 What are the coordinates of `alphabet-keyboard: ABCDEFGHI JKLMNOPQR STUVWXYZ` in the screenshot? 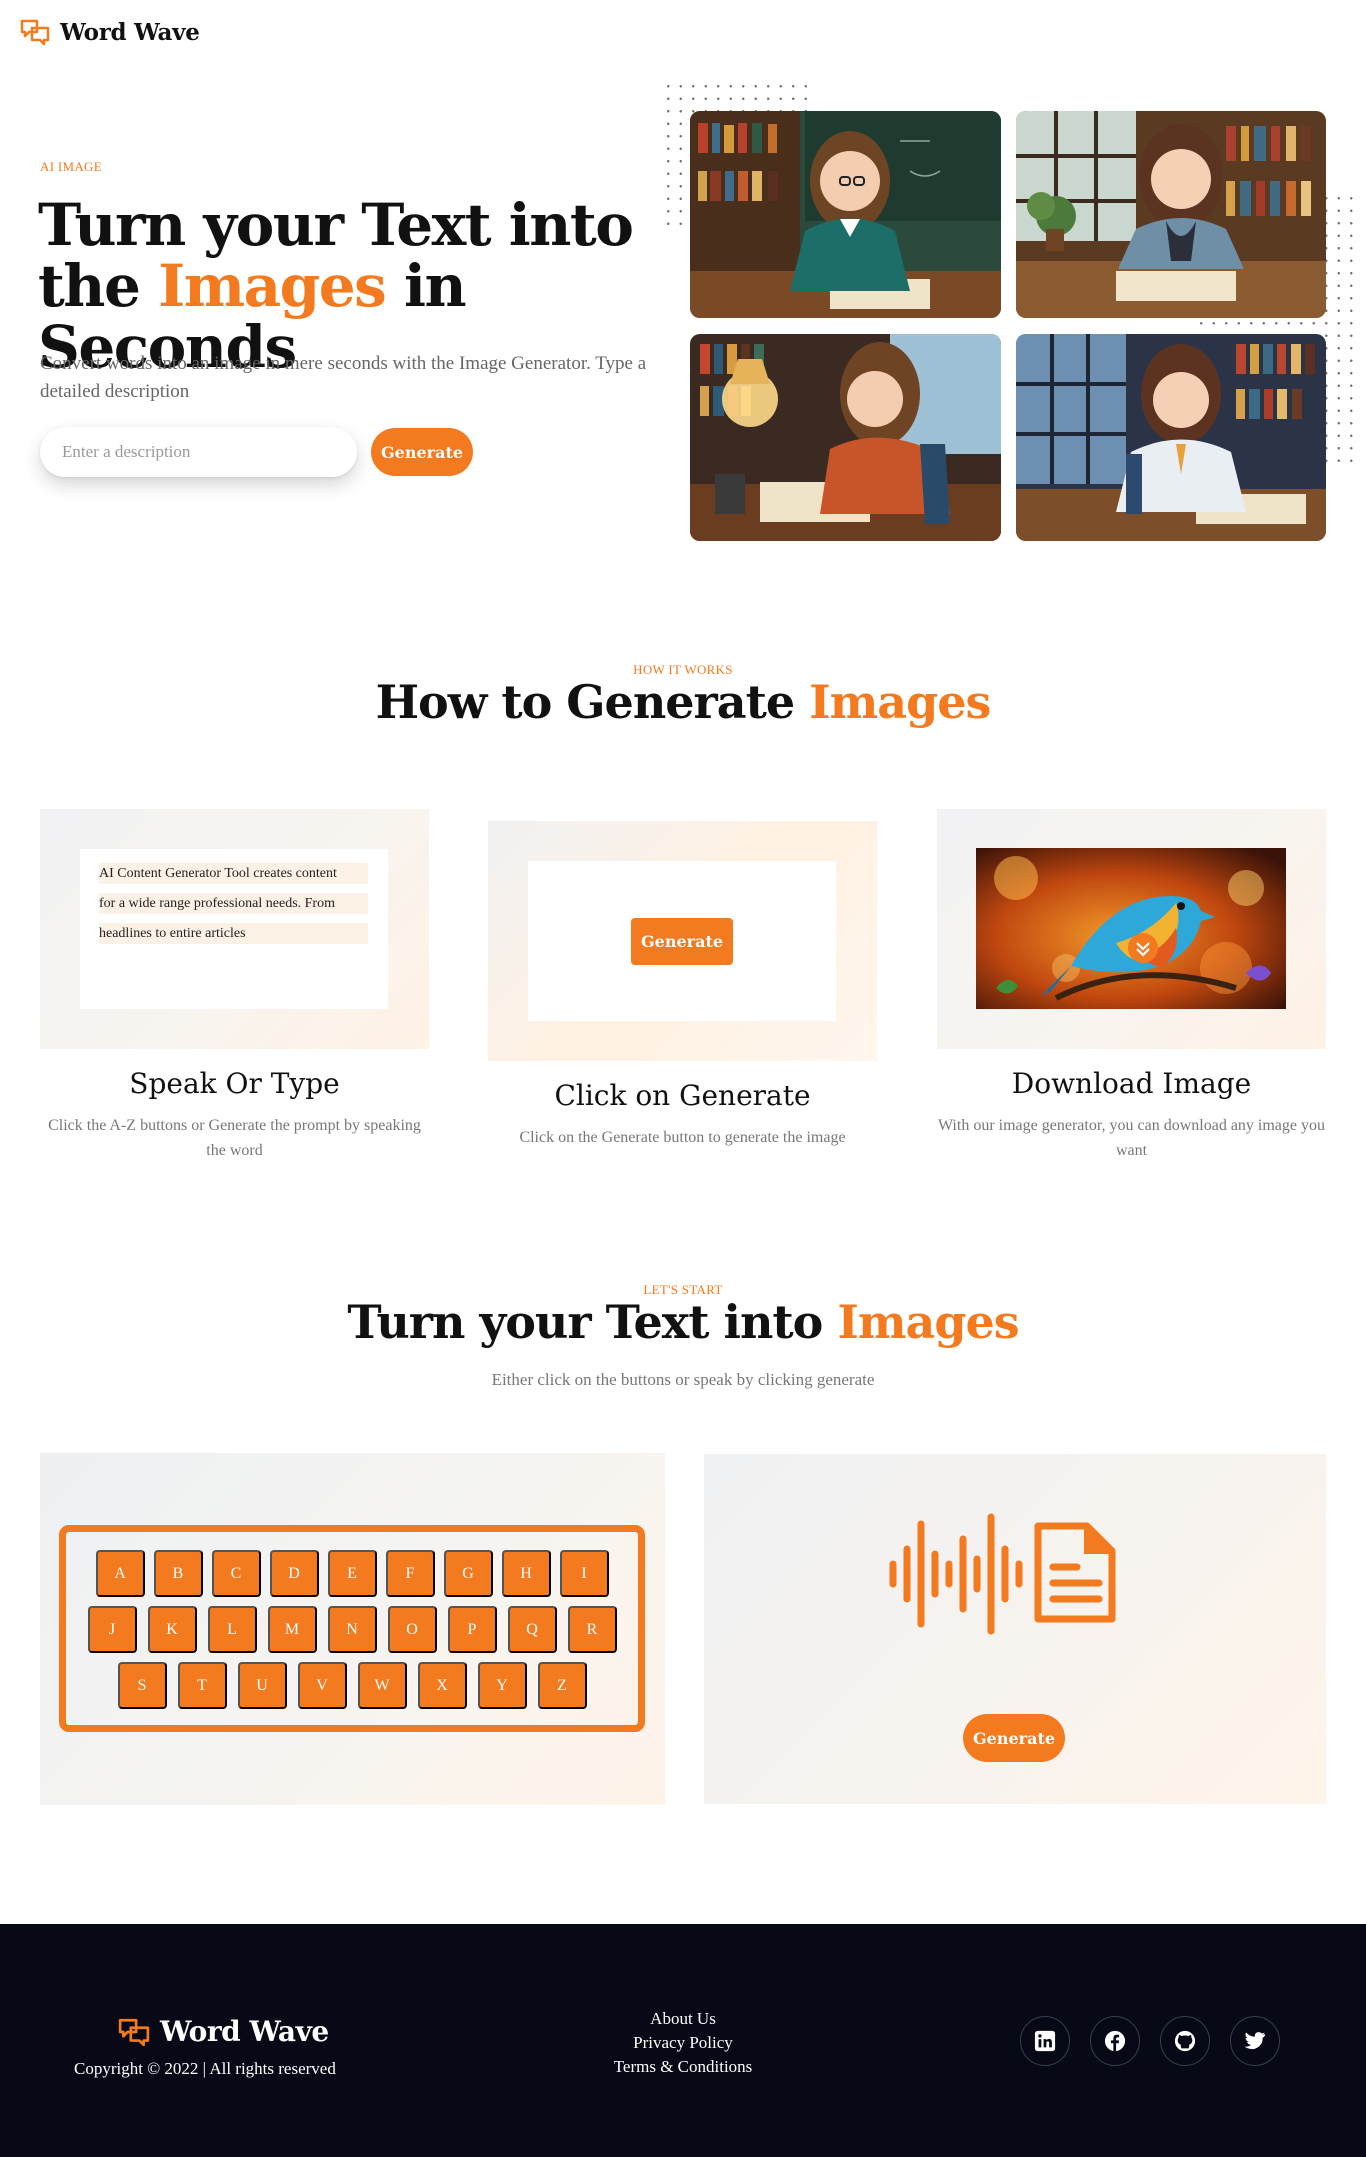 It's located at (352, 1628).